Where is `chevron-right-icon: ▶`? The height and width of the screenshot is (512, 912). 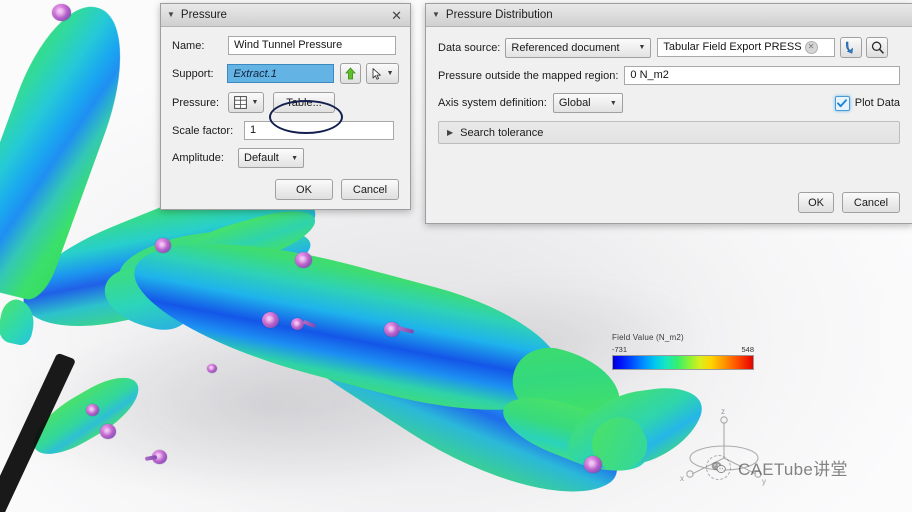 chevron-right-icon: ▶ is located at coordinates (450, 132).